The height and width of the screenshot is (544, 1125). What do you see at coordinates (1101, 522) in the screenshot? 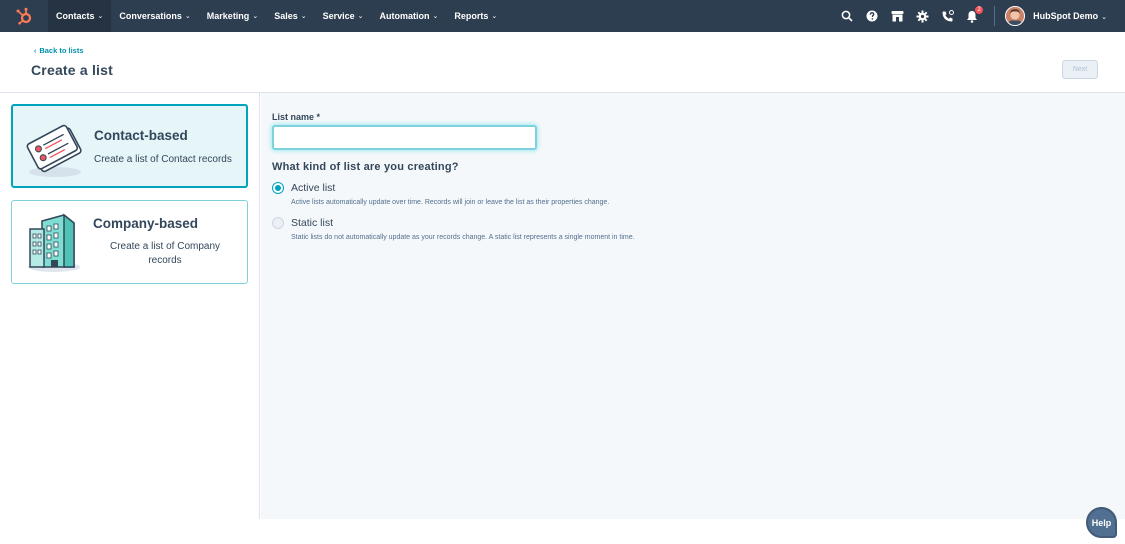
I see `help-button: Help` at bounding box center [1101, 522].